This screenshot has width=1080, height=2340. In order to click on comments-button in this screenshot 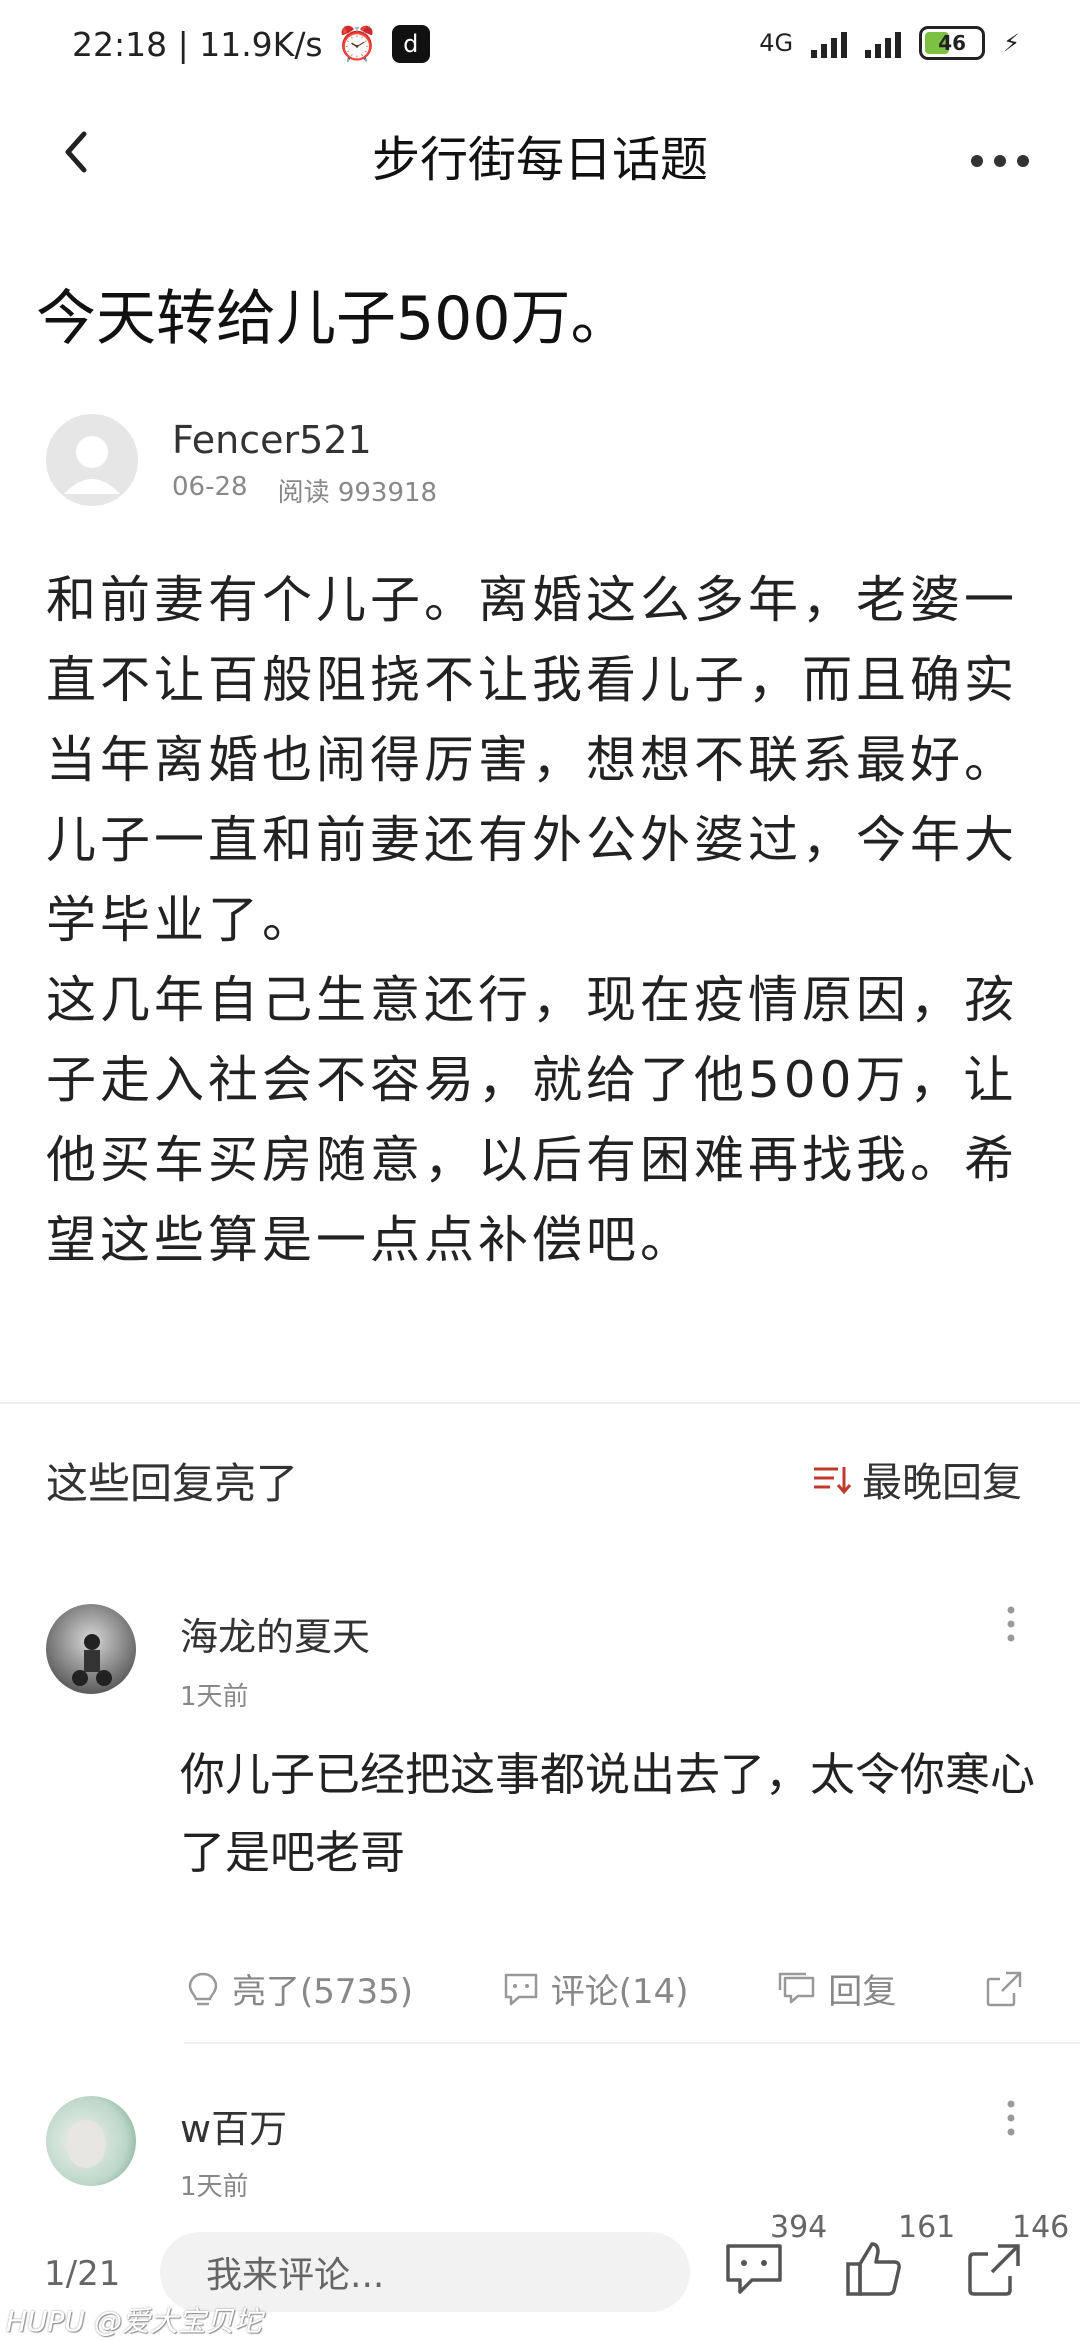, I will do `click(754, 2271)`.